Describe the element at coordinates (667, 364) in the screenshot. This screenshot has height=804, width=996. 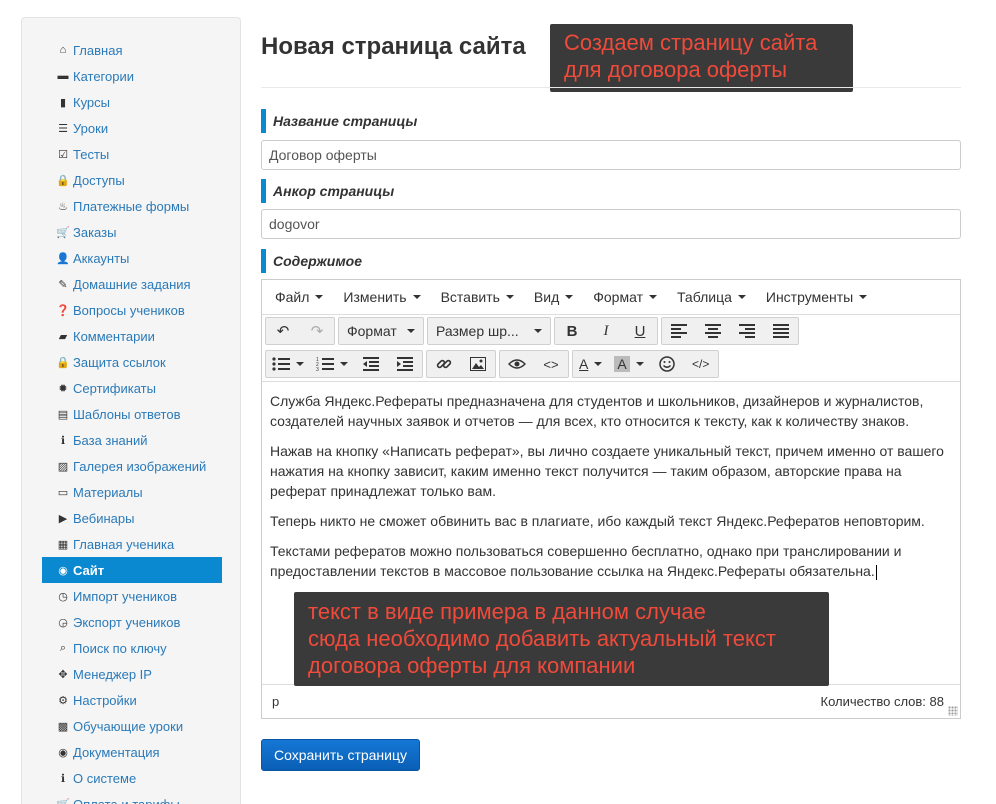
I see `emoticon-icon` at that location.